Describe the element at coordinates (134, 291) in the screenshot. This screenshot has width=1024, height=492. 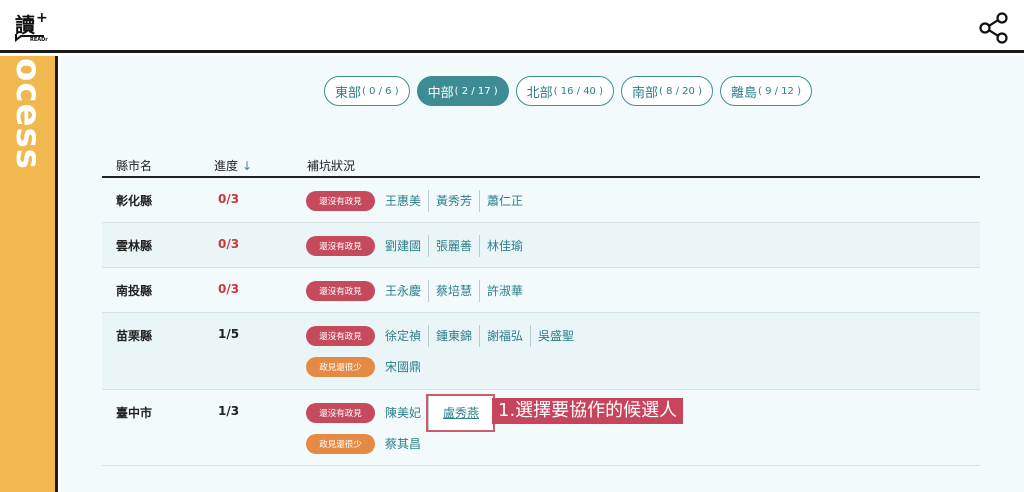
I see `county-name: 南投縣` at that location.